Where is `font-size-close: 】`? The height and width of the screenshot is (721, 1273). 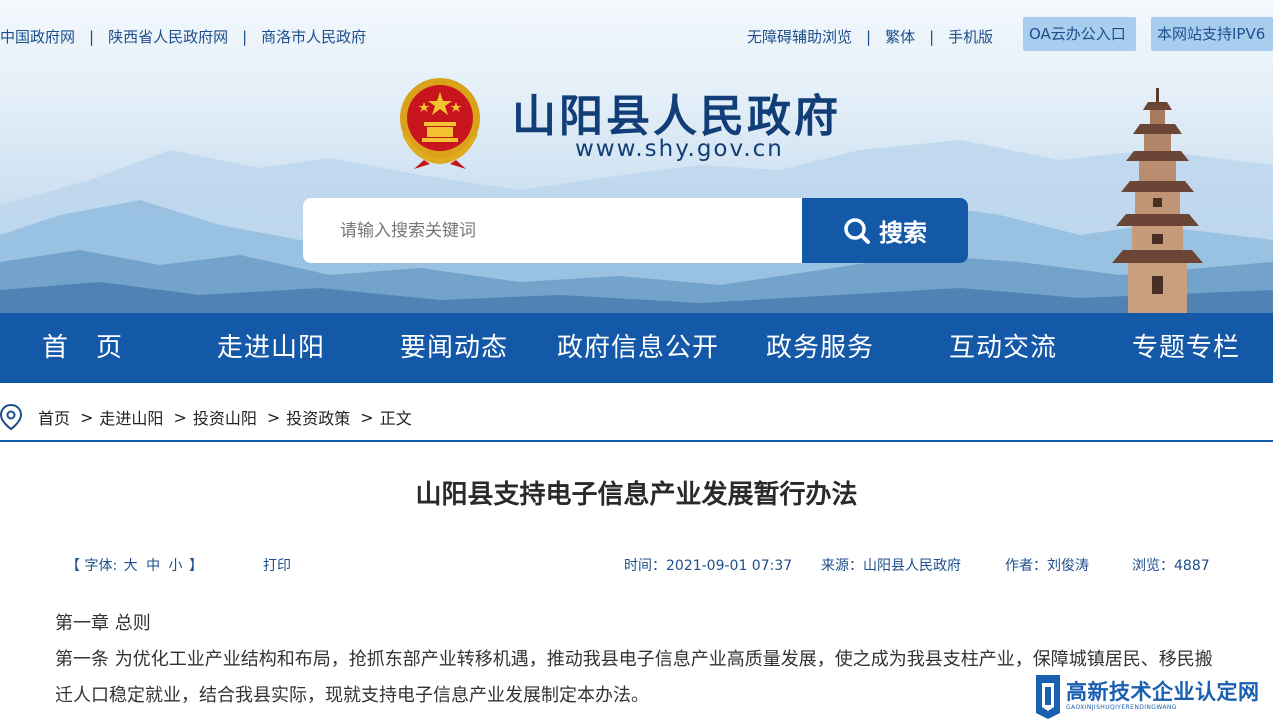 font-size-close: 】 is located at coordinates (195, 566).